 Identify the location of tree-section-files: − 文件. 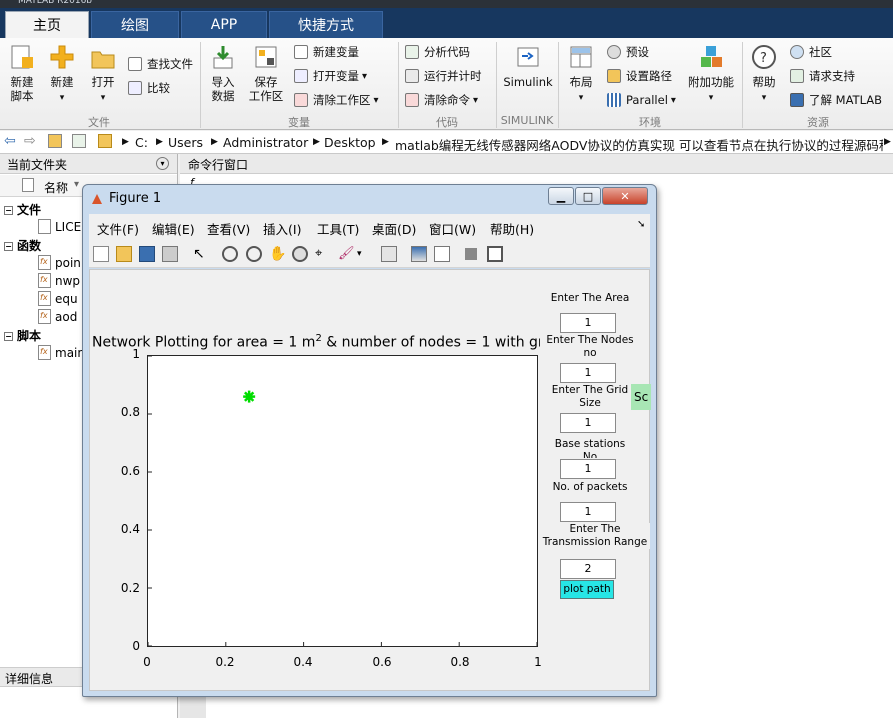
(22, 209).